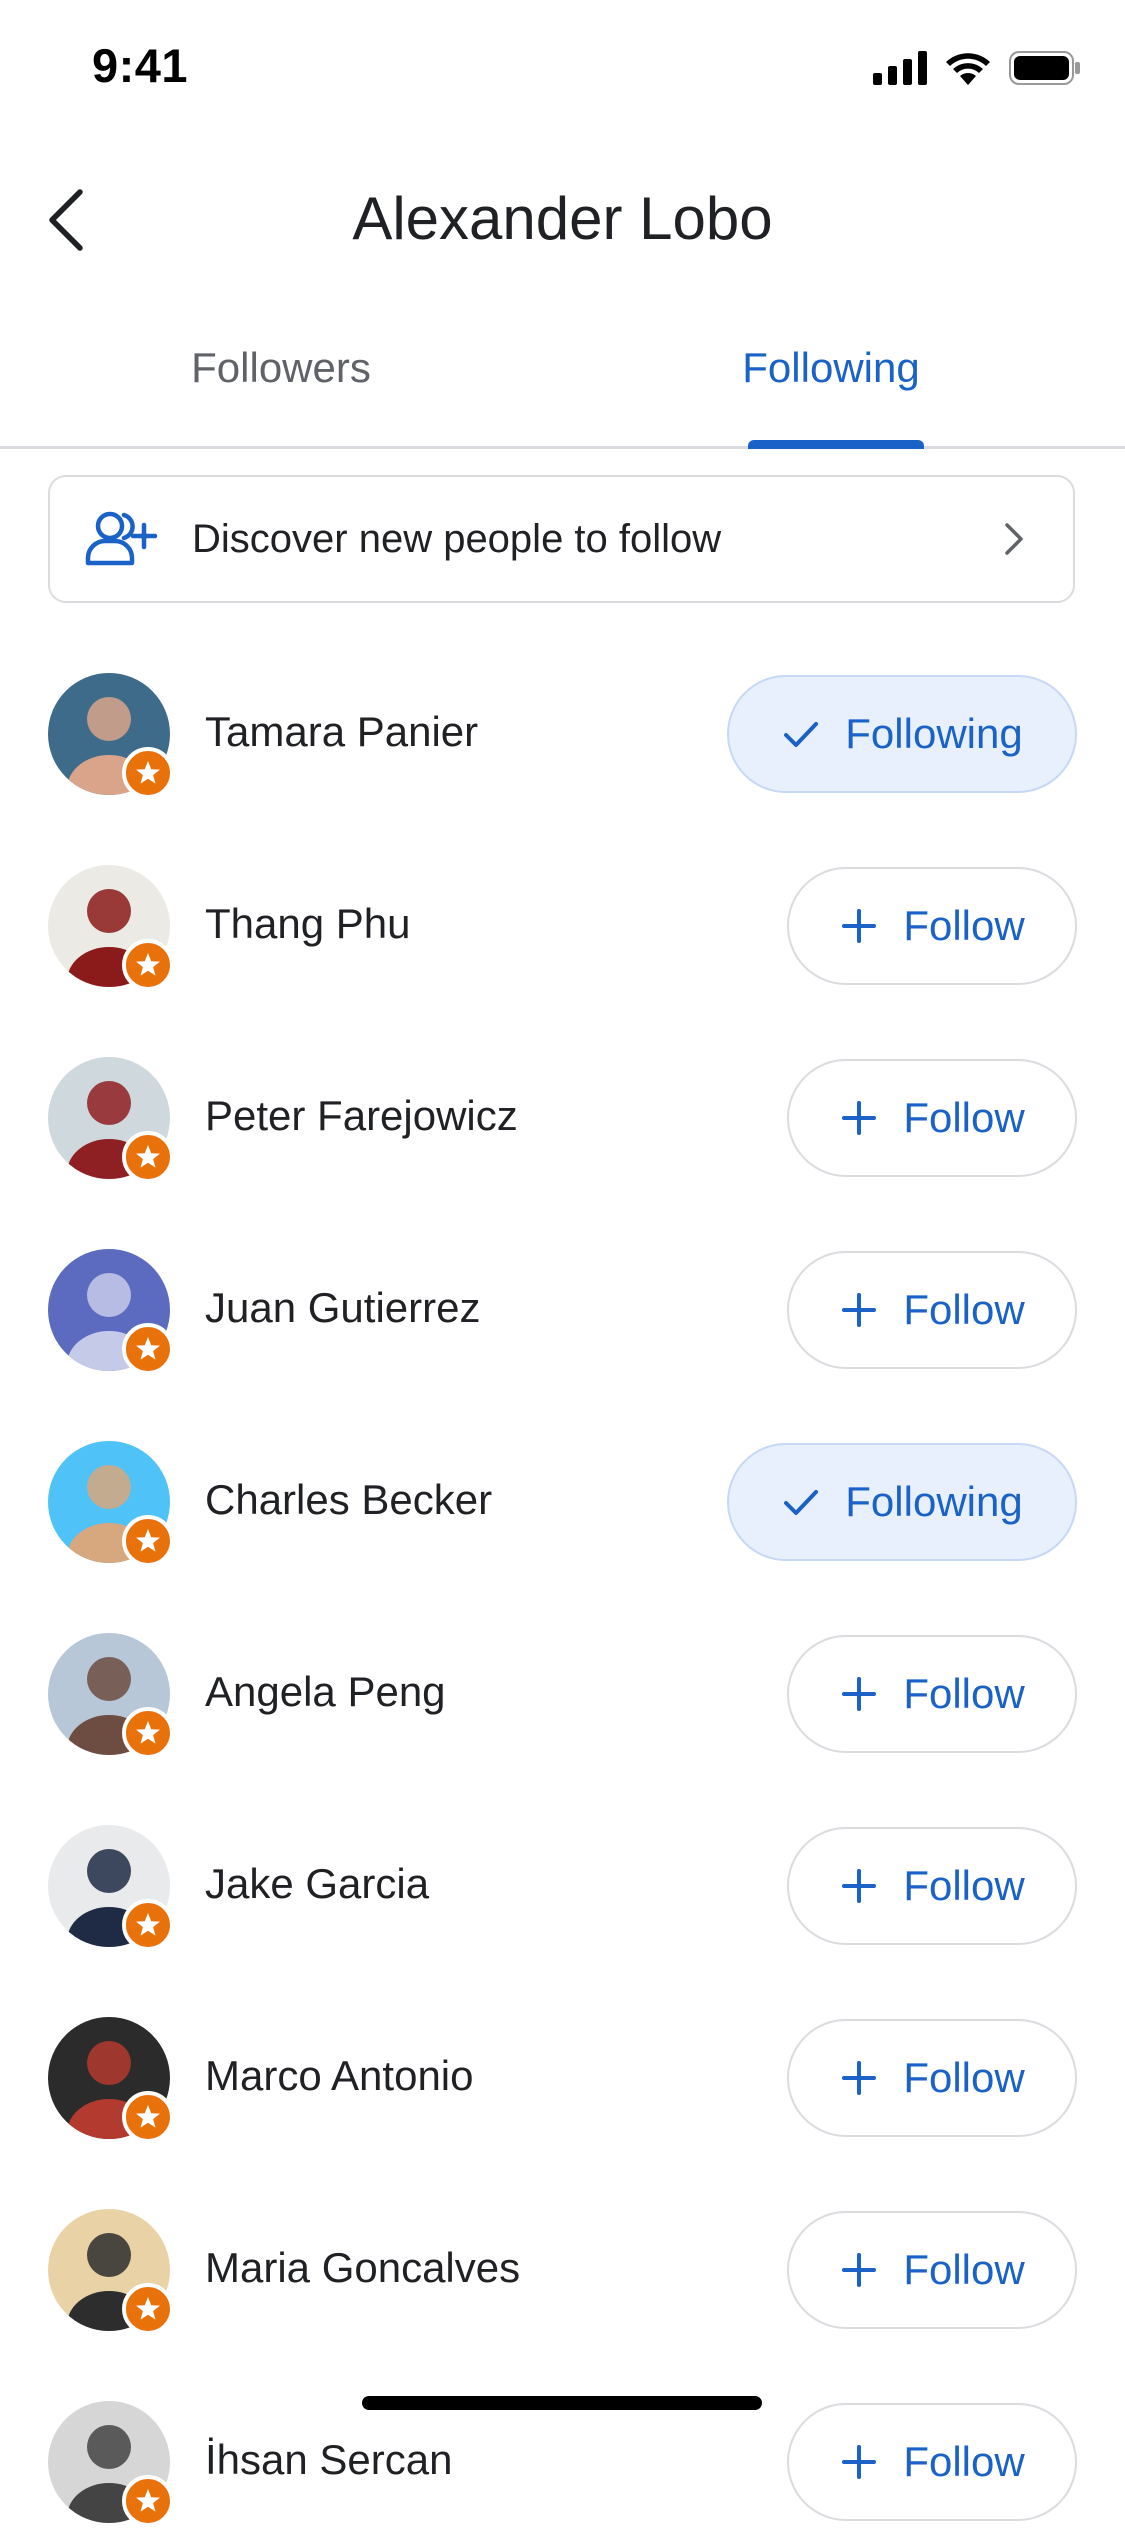  I want to click on status-icons, so click(977, 68).